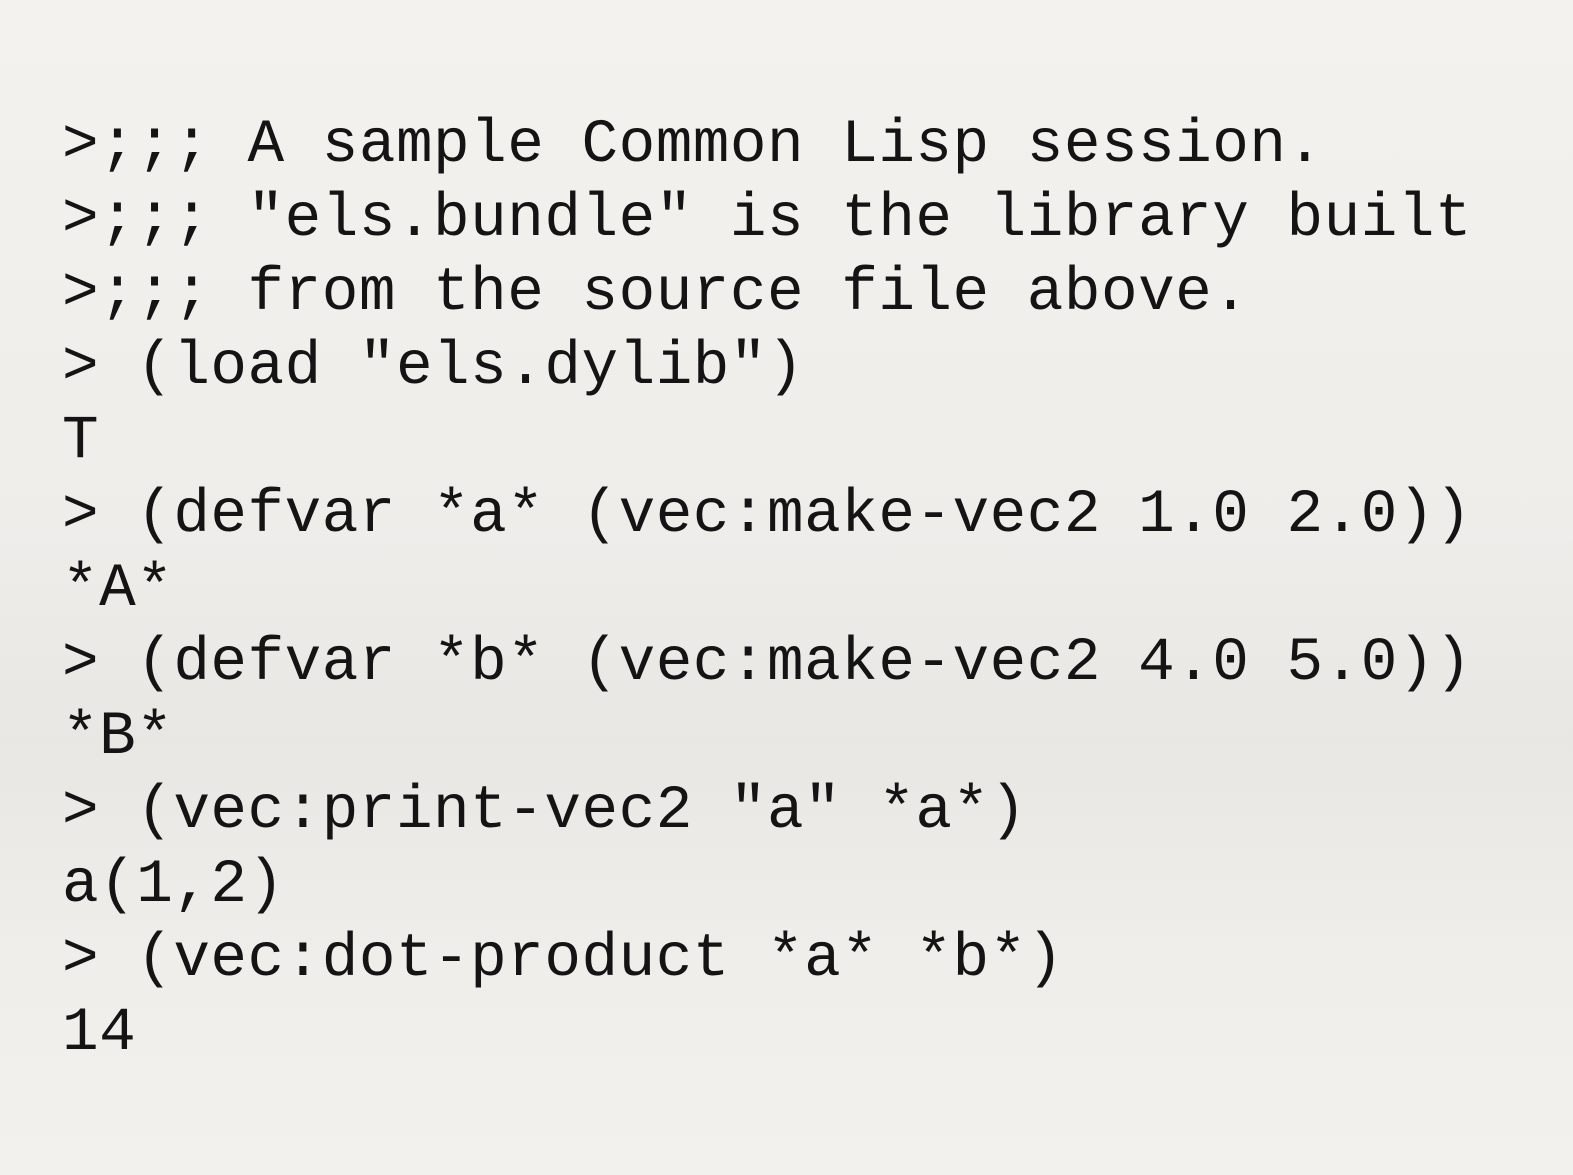  What do you see at coordinates (767, 663) in the screenshot?
I see `input-line: > (defvar *b* (vec:make-vec2 4.0 5.0))` at bounding box center [767, 663].